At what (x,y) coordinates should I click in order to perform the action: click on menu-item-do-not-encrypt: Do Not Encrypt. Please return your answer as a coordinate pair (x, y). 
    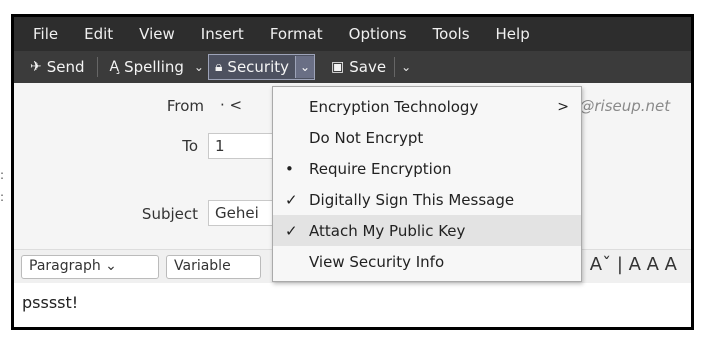
    Looking at the image, I should click on (427, 137).